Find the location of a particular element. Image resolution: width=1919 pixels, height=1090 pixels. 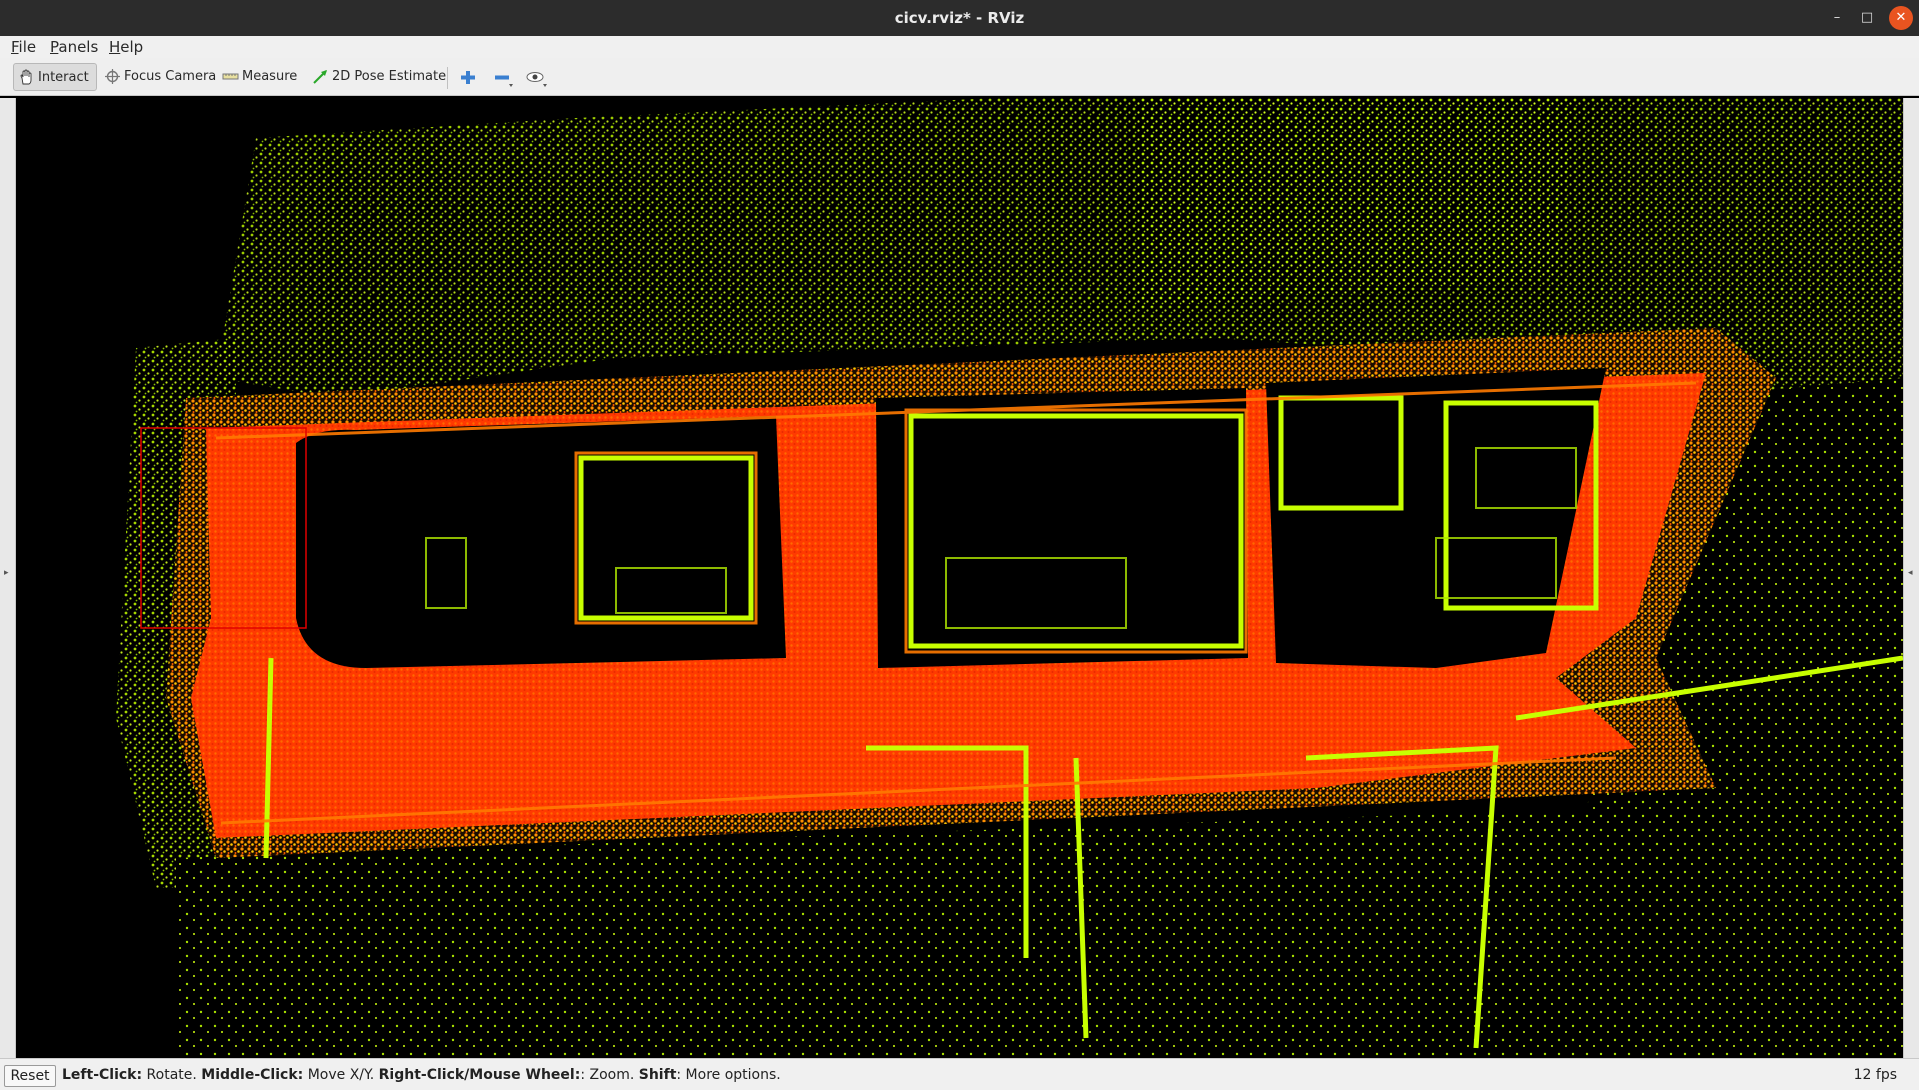

toolbar-separator is located at coordinates (447, 78).